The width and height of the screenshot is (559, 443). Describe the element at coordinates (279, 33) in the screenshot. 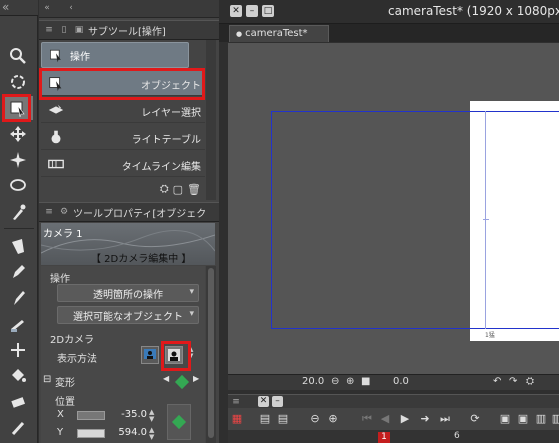

I see `tab-cameratest: ● cameraTest*` at that location.